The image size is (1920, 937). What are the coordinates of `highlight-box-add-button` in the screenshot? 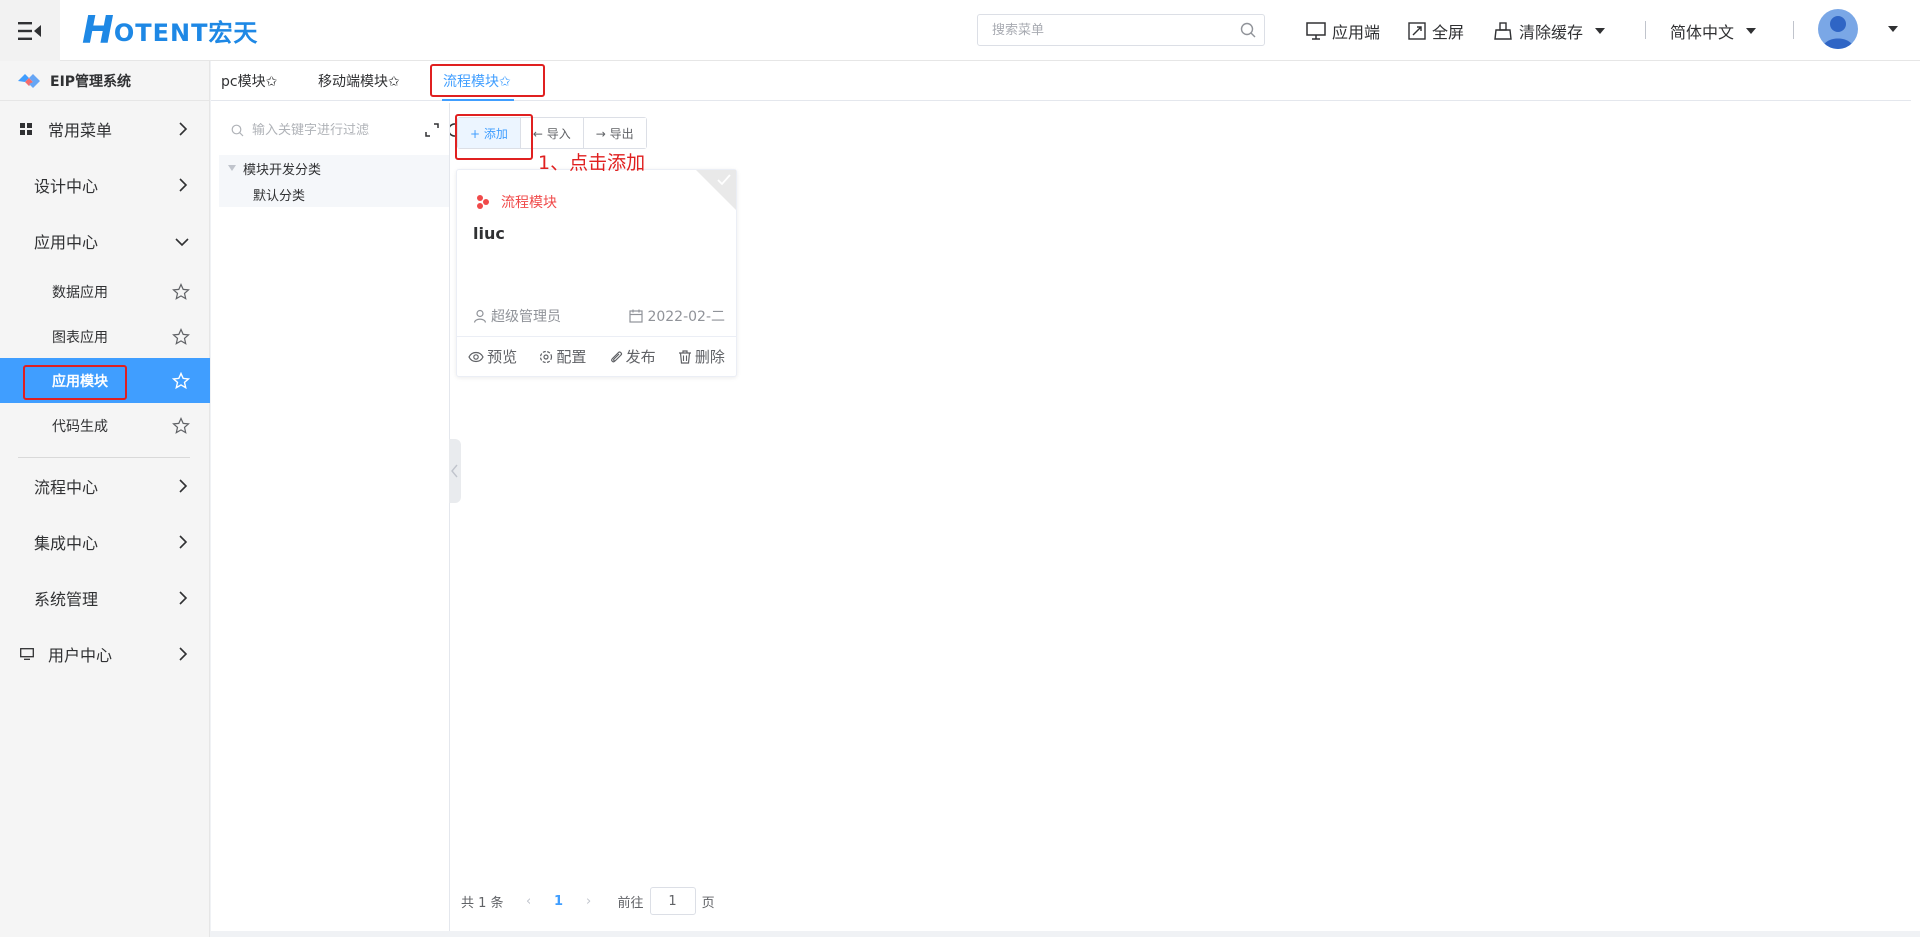 It's located at (494, 137).